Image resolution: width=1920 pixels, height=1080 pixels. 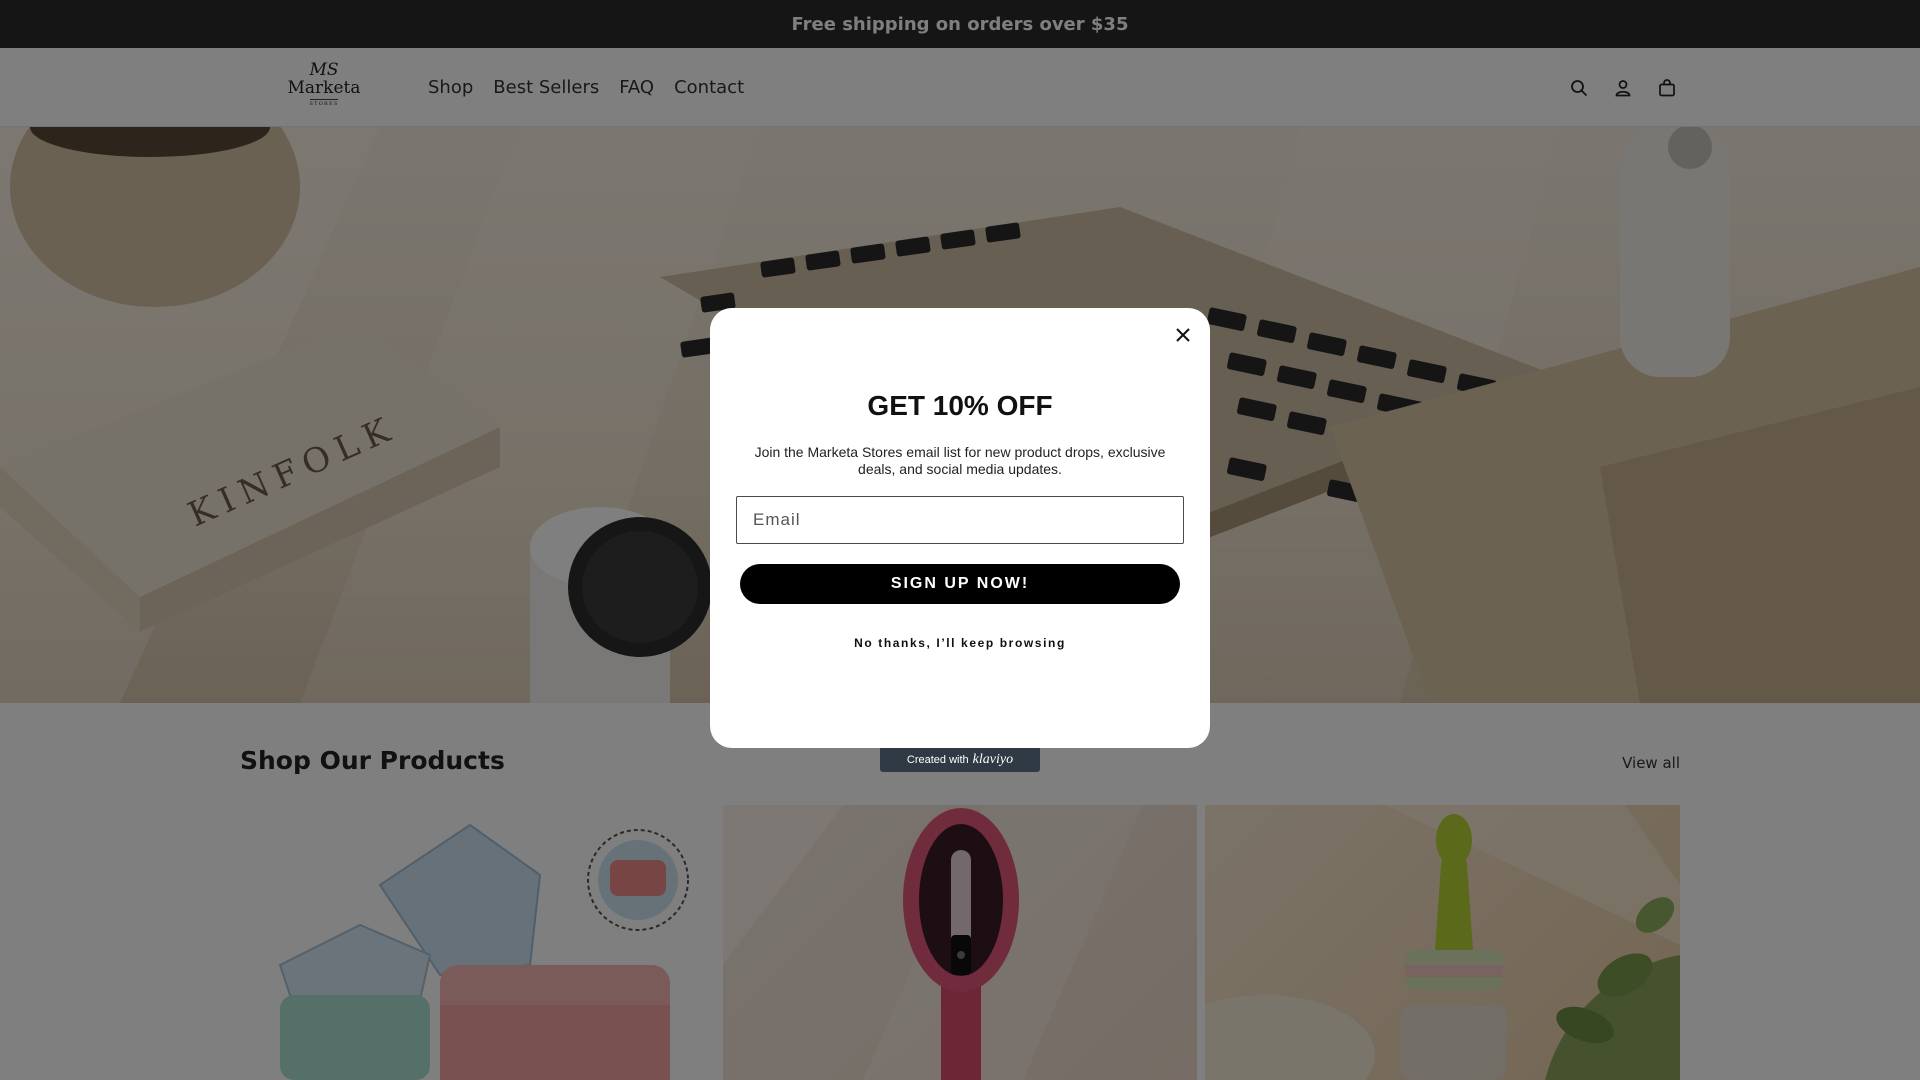 I want to click on klaviyo-badge: Created with klaviyo, so click(x=960, y=760).